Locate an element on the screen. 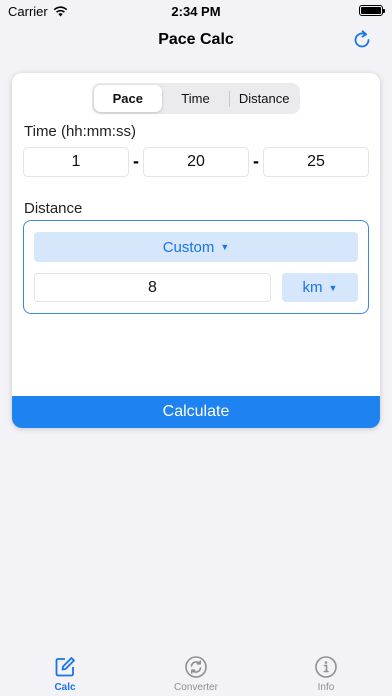 The height and width of the screenshot is (696, 392). distance-group: Custom ▼ 8 km ▼ is located at coordinates (196, 267).